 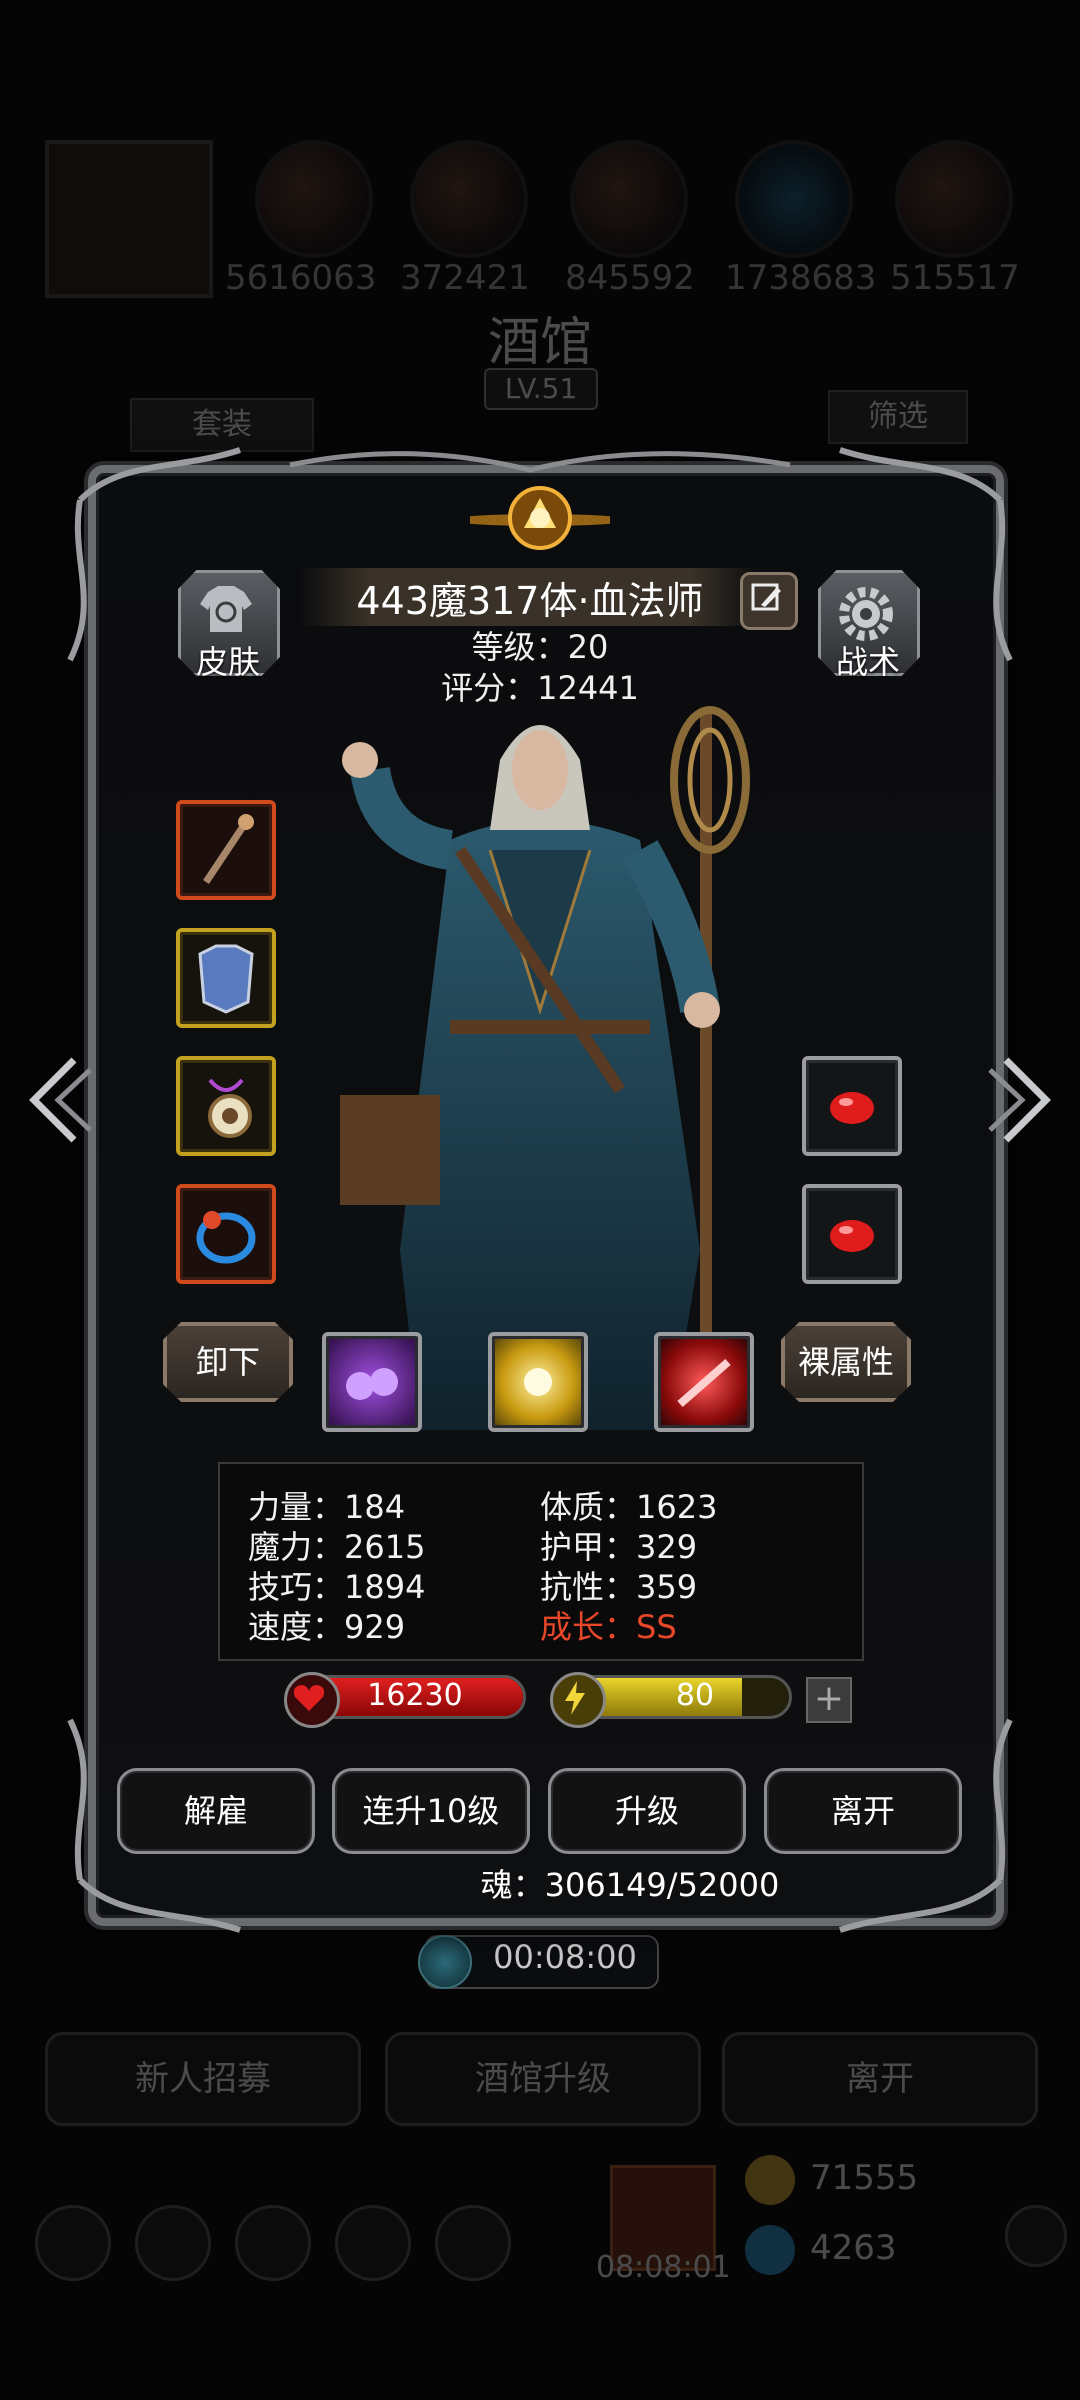 What do you see at coordinates (801, 278) in the screenshot?
I see `top-slot-number: 1738683` at bounding box center [801, 278].